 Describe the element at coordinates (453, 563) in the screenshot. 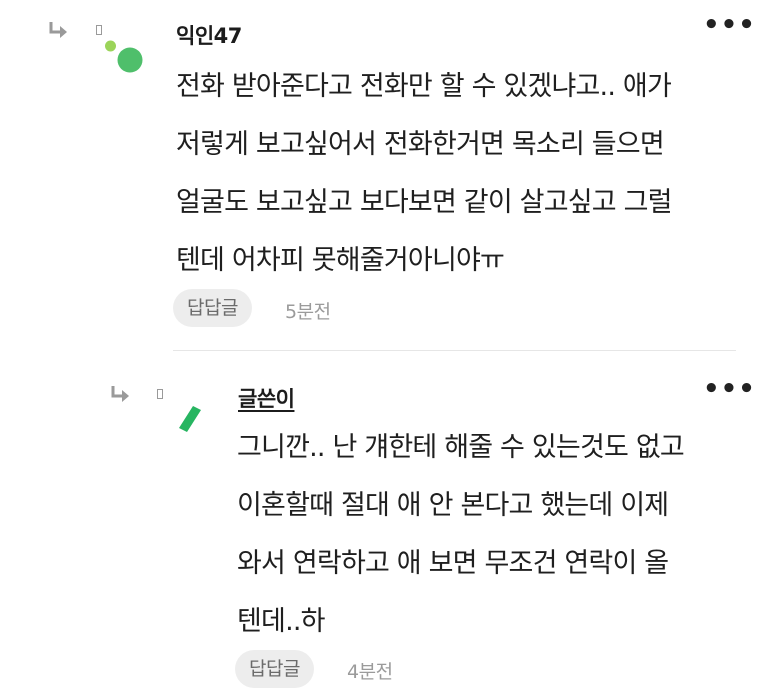

I see `comment-line: 와서 연락하고 애 보면 무조건 연락이 올` at that location.